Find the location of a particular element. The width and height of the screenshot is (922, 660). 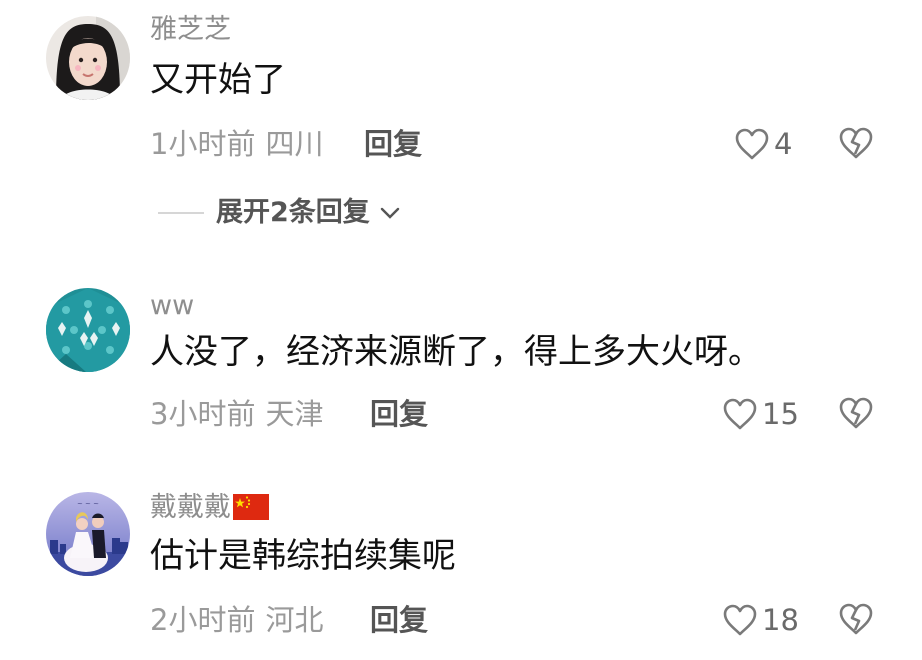

comment-meta: 3小时前 天津 is located at coordinates (236, 414).